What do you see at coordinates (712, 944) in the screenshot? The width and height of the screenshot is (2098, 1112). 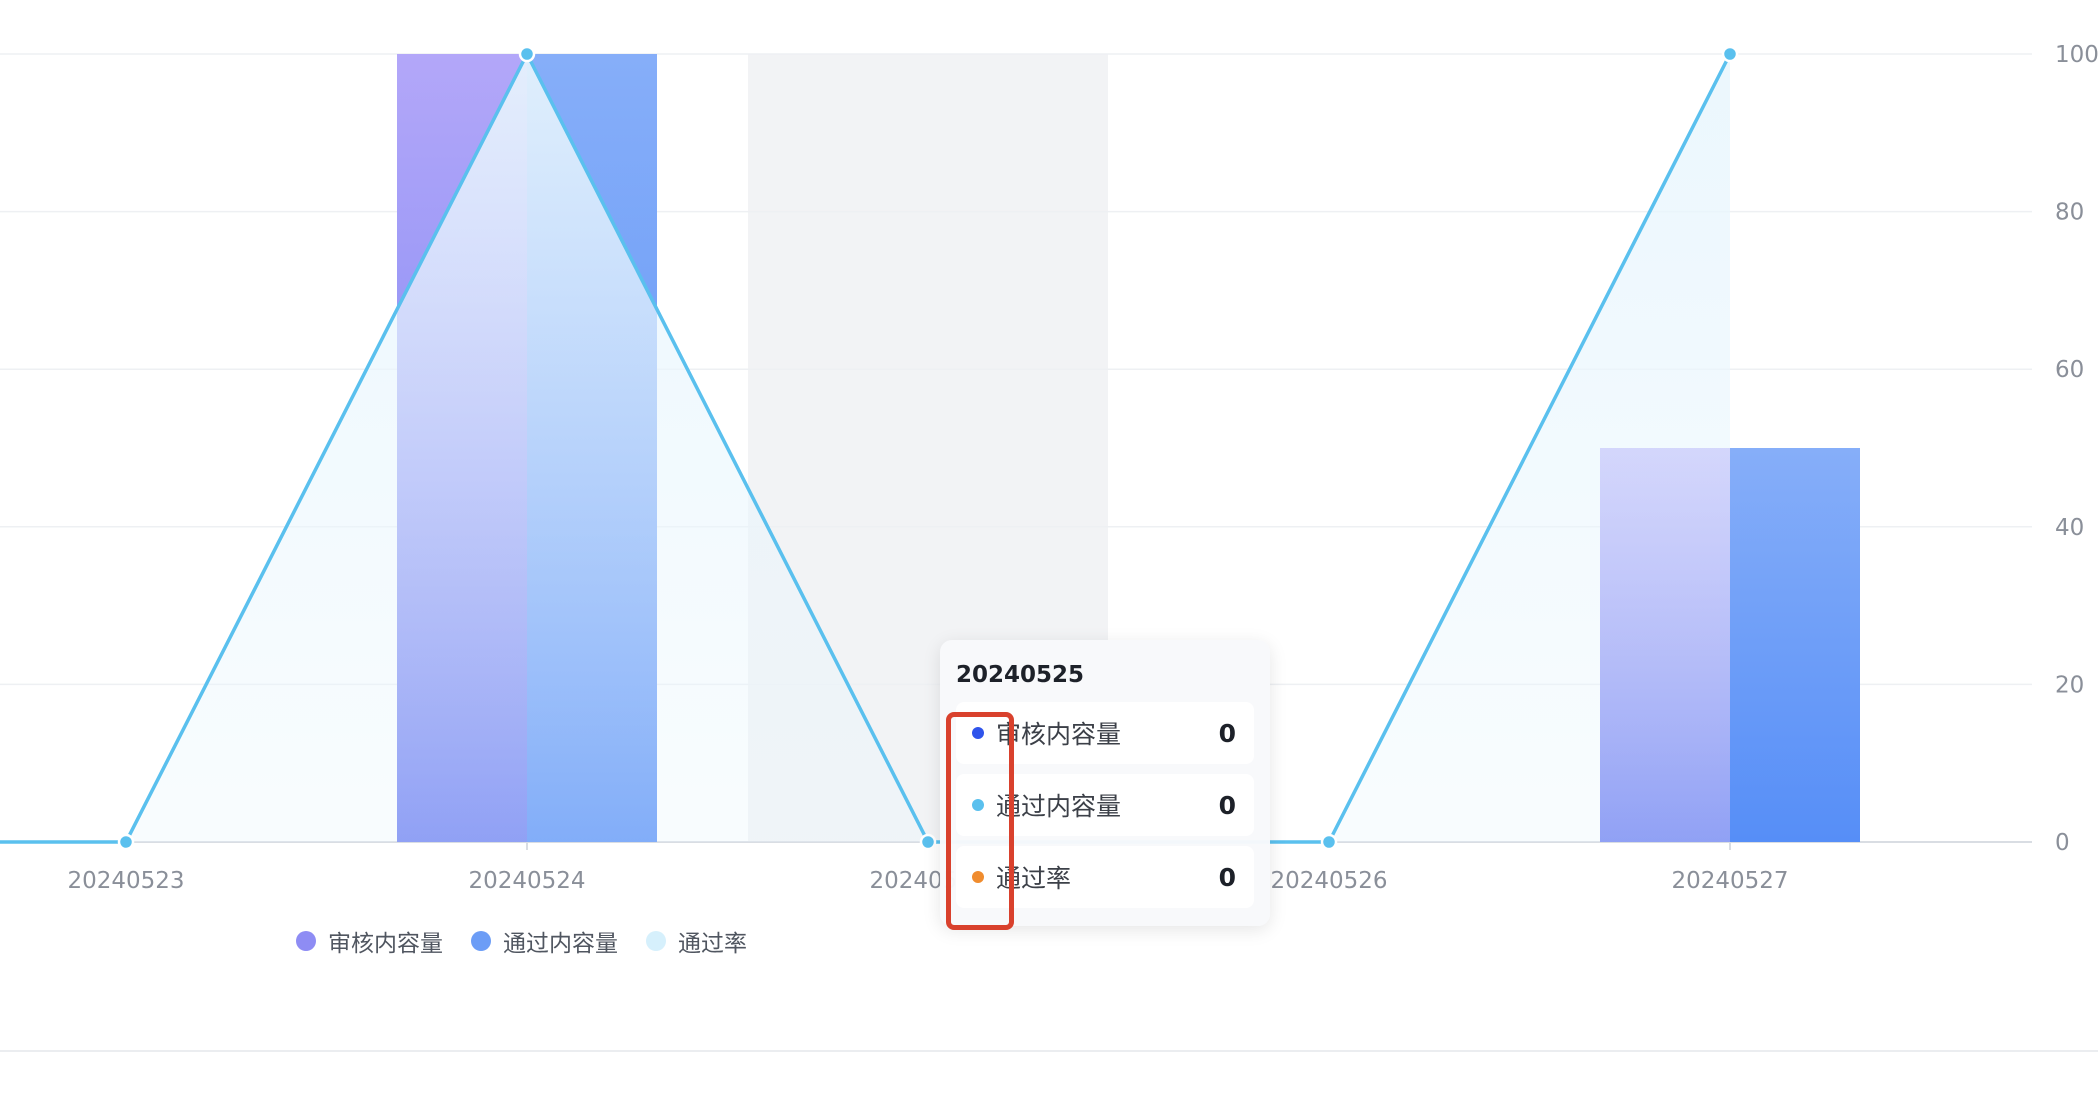 I see `legend-label: 通过率` at bounding box center [712, 944].